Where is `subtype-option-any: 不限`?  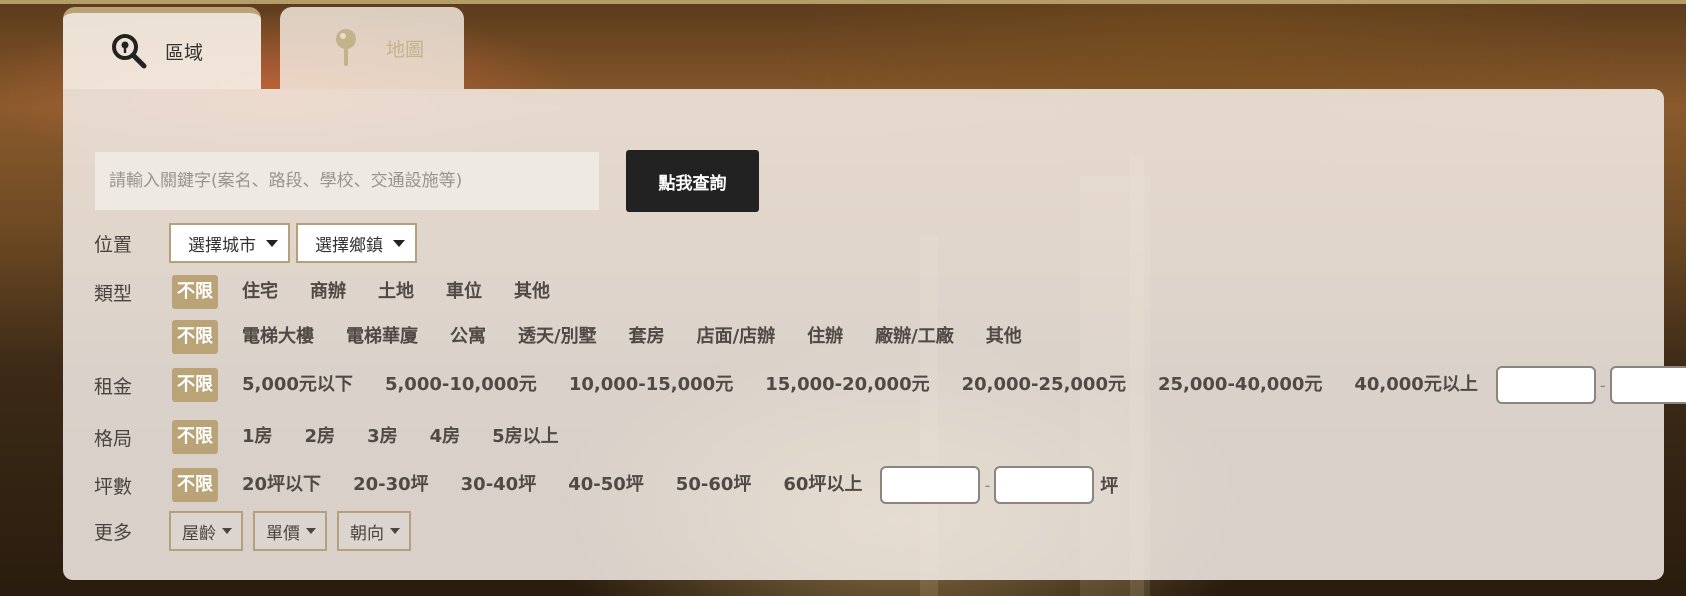 subtype-option-any: 不限 is located at coordinates (195, 337).